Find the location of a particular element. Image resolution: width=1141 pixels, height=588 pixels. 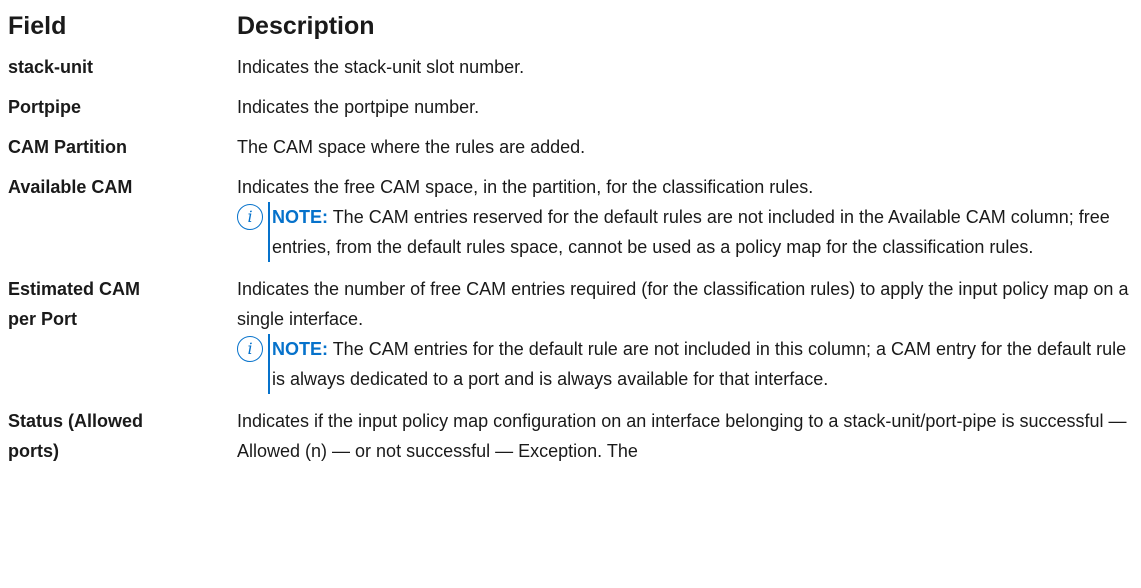

field-name: Status (Allowed ports) is located at coordinates (122, 436).